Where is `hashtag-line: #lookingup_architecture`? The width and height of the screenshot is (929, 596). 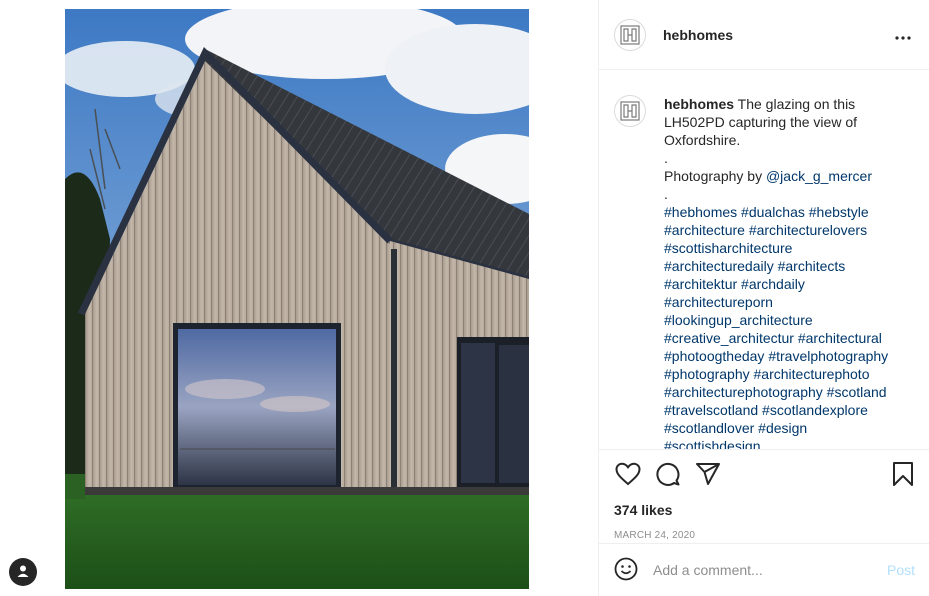 hashtag-line: #lookingup_architecture is located at coordinates (784, 320).